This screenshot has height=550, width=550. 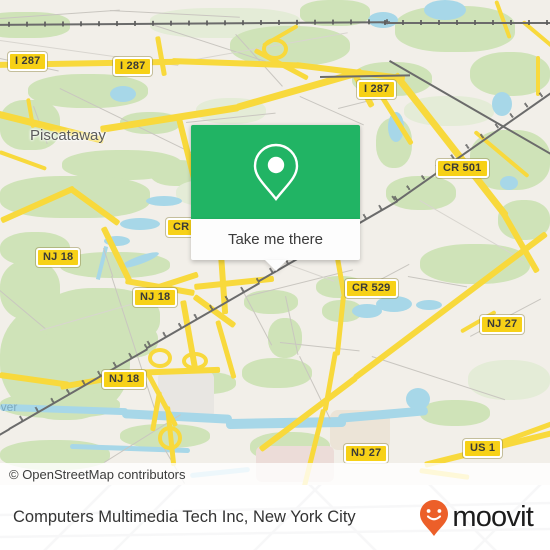 What do you see at coordinates (124, 379) in the screenshot?
I see `road-shield-nj18-c: NJ 18` at bounding box center [124, 379].